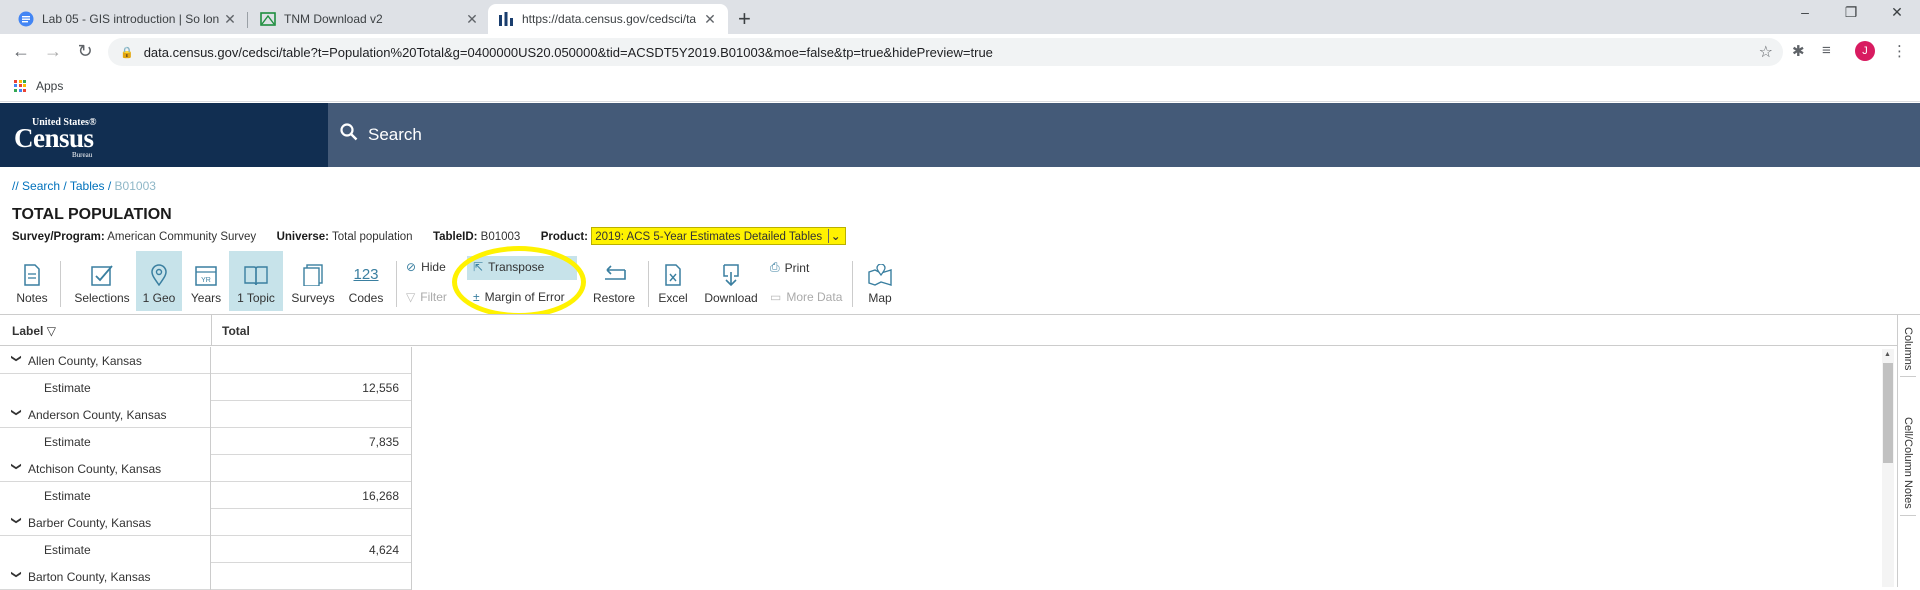 The height and width of the screenshot is (590, 1920). I want to click on excel-button: Excel, so click(673, 281).